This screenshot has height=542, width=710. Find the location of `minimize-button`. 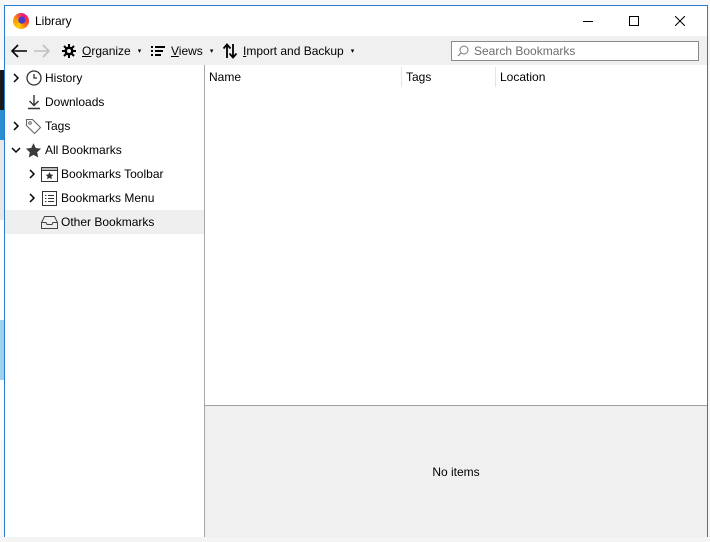

minimize-button is located at coordinates (588, 21).